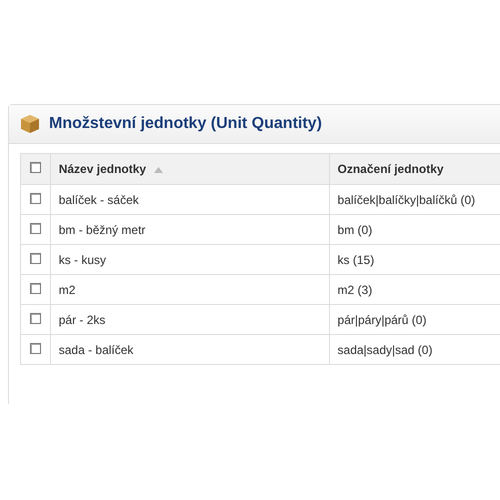  I want to click on column-header: Označení jednotky, so click(414, 169).